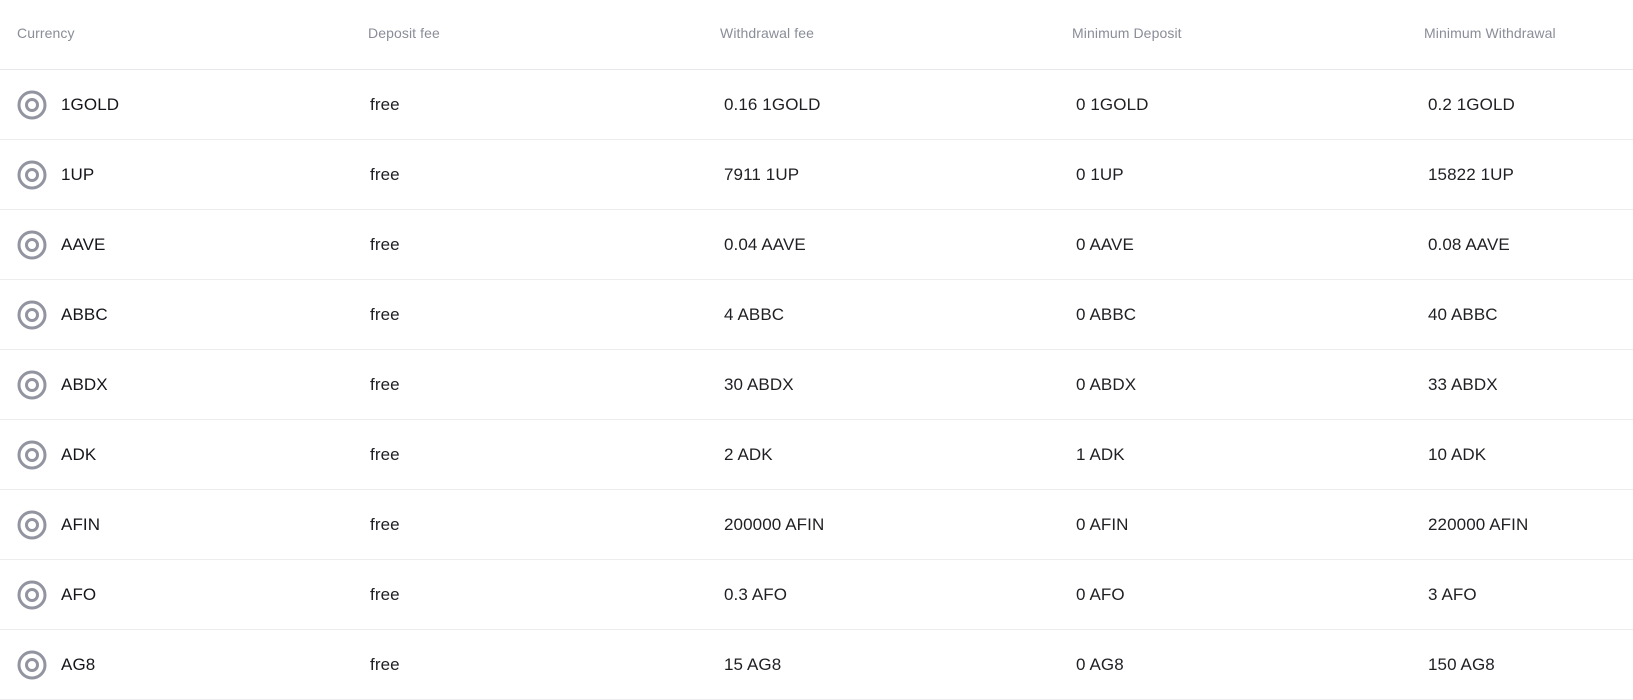  What do you see at coordinates (176, 33) in the screenshot?
I see `header-currency: Currency` at bounding box center [176, 33].